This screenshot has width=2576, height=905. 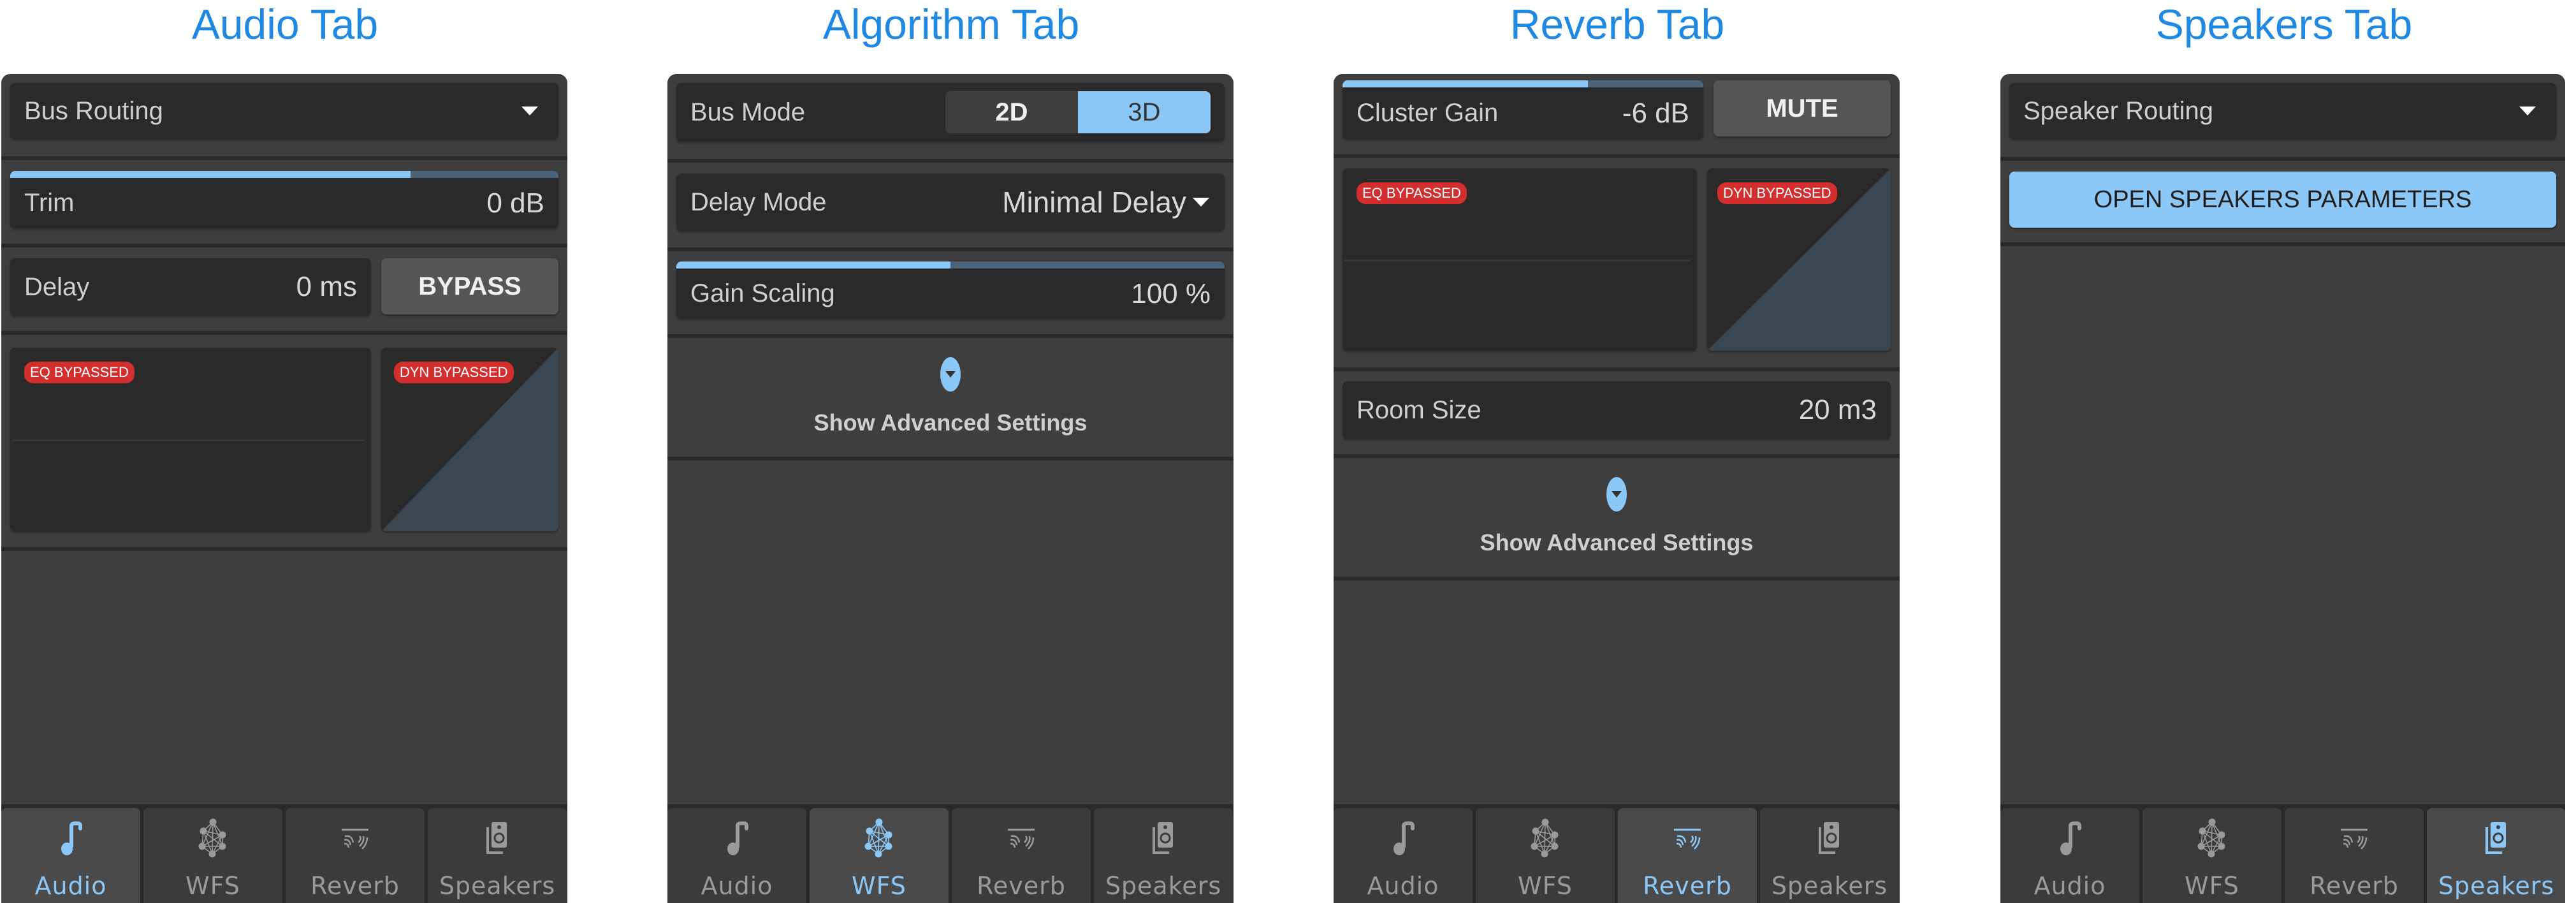 What do you see at coordinates (1802, 108) in the screenshot?
I see `mute-button: MUTE` at bounding box center [1802, 108].